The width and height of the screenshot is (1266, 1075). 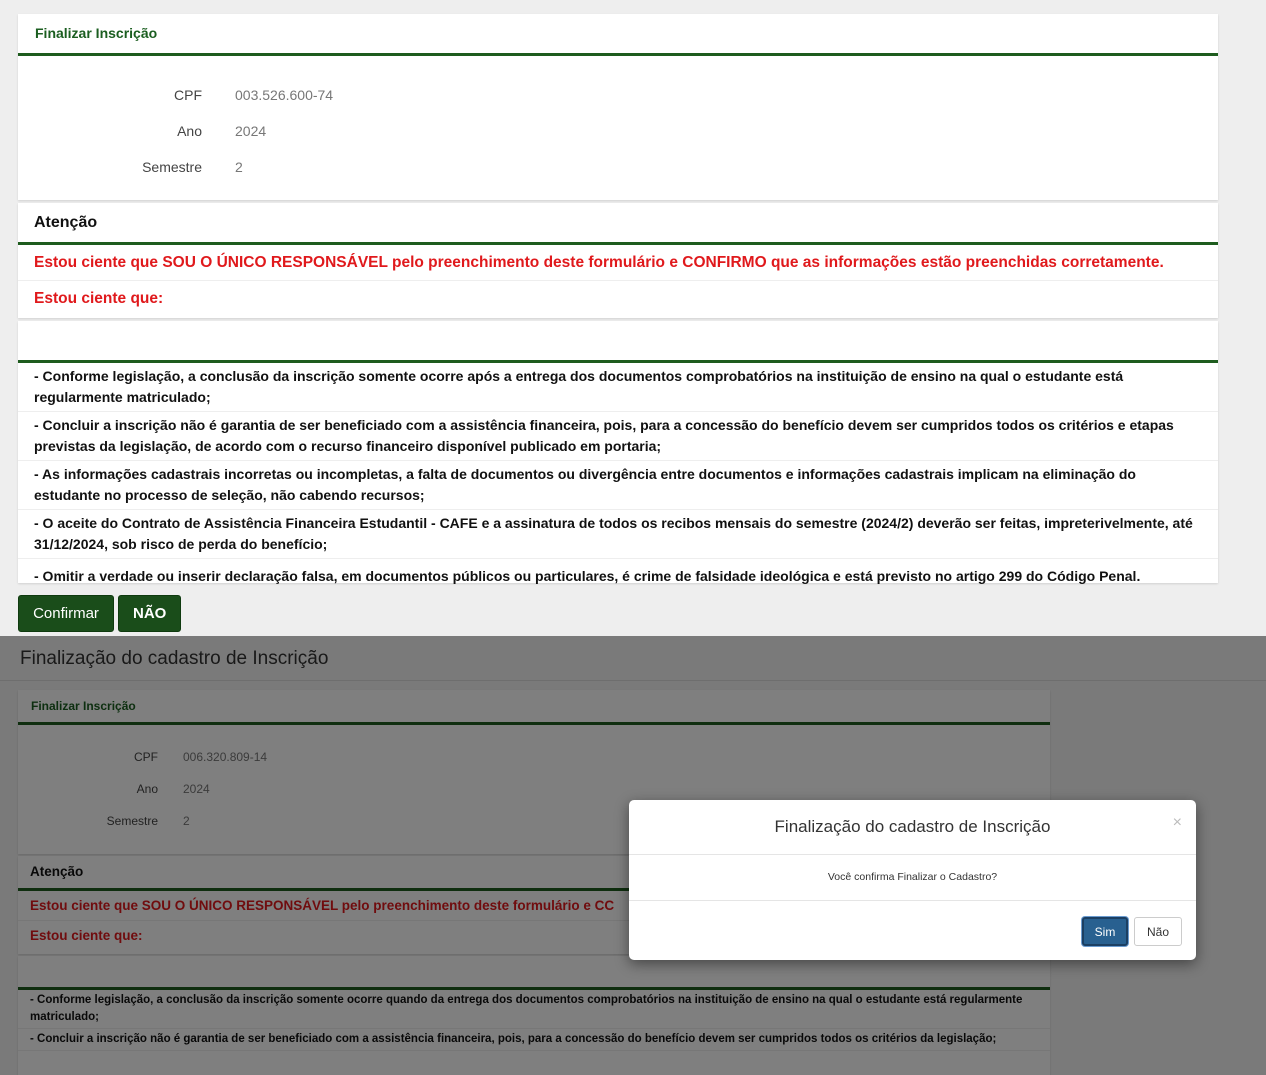 I want to click on terms-header, so click(x=618, y=342).